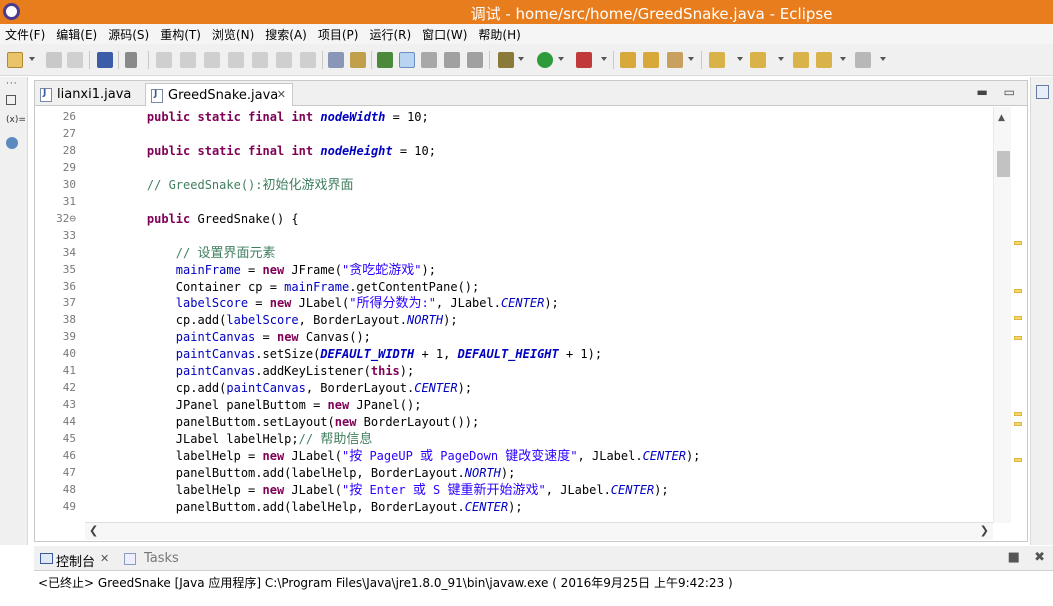 The image size is (1053, 606). I want to click on show-paragraph-icon, so click(475, 60).